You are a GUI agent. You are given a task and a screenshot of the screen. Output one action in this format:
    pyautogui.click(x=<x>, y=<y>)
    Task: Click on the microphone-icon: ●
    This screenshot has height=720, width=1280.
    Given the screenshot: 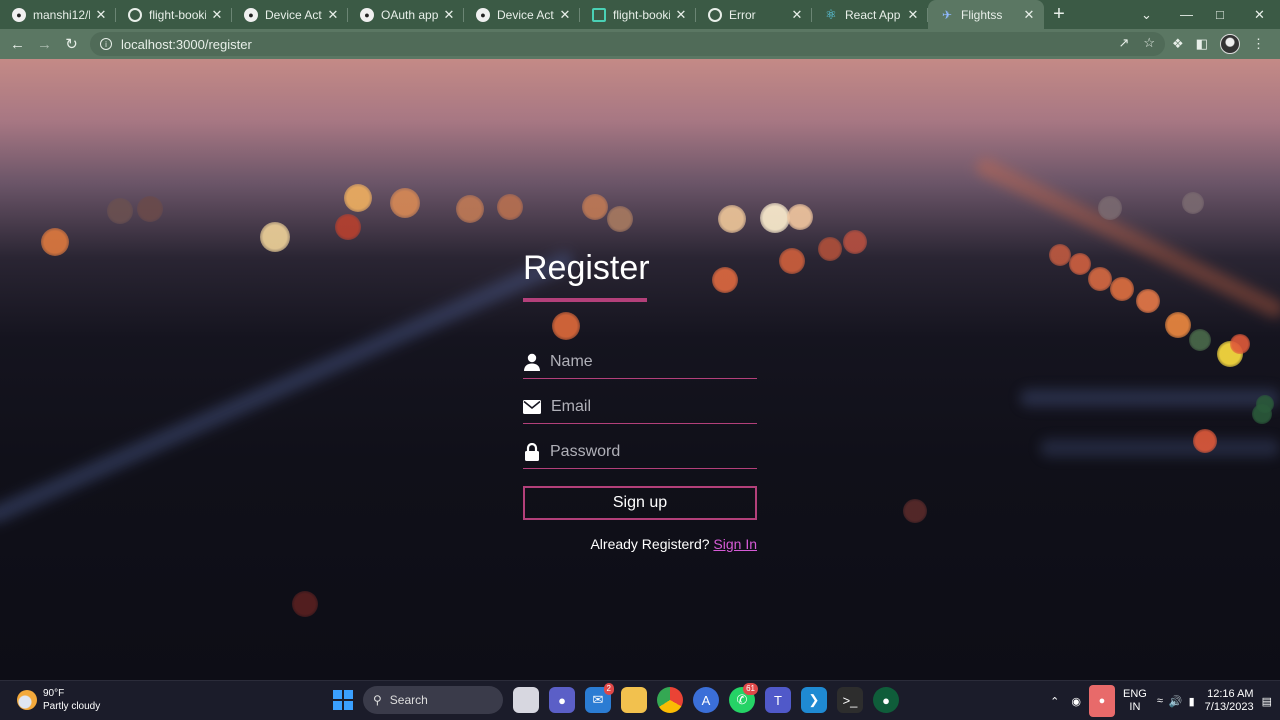 What is the action you would take?
    pyautogui.click(x=1102, y=701)
    